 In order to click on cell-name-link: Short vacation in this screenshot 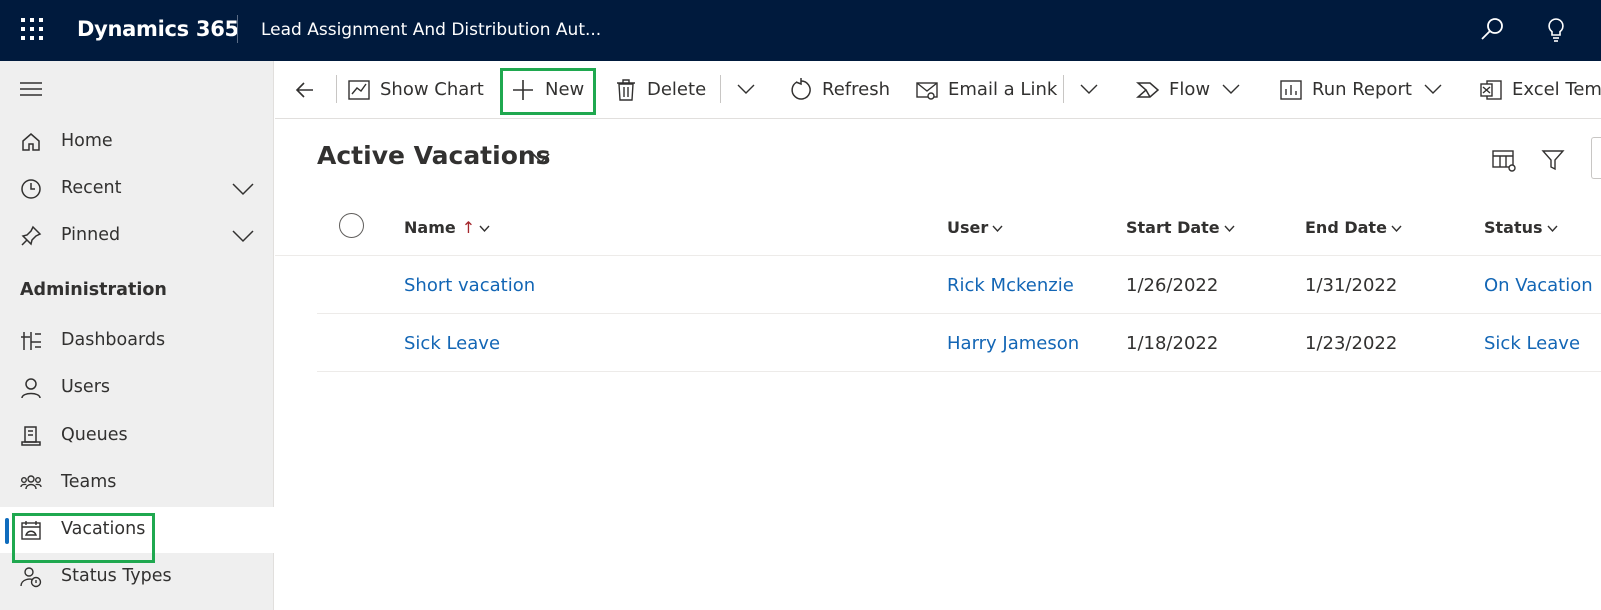, I will do `click(469, 285)`.